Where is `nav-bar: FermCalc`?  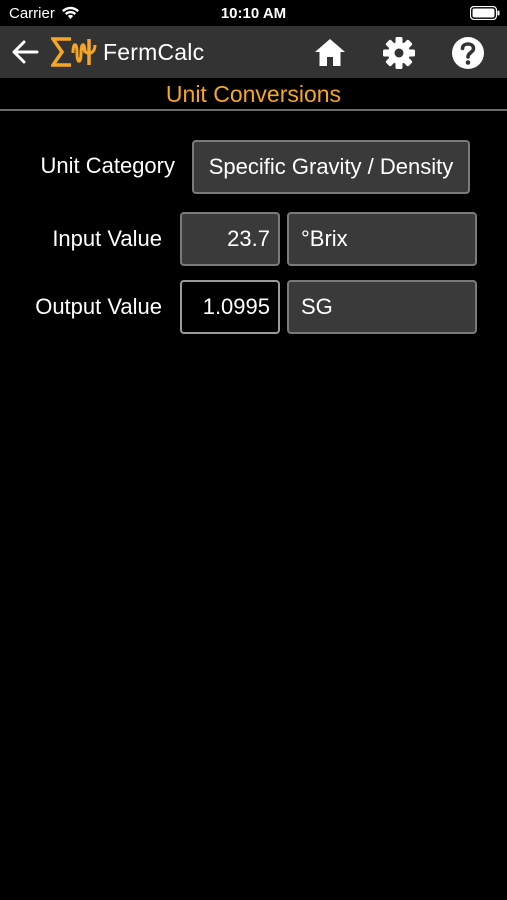
nav-bar: FermCalc is located at coordinates (253, 52).